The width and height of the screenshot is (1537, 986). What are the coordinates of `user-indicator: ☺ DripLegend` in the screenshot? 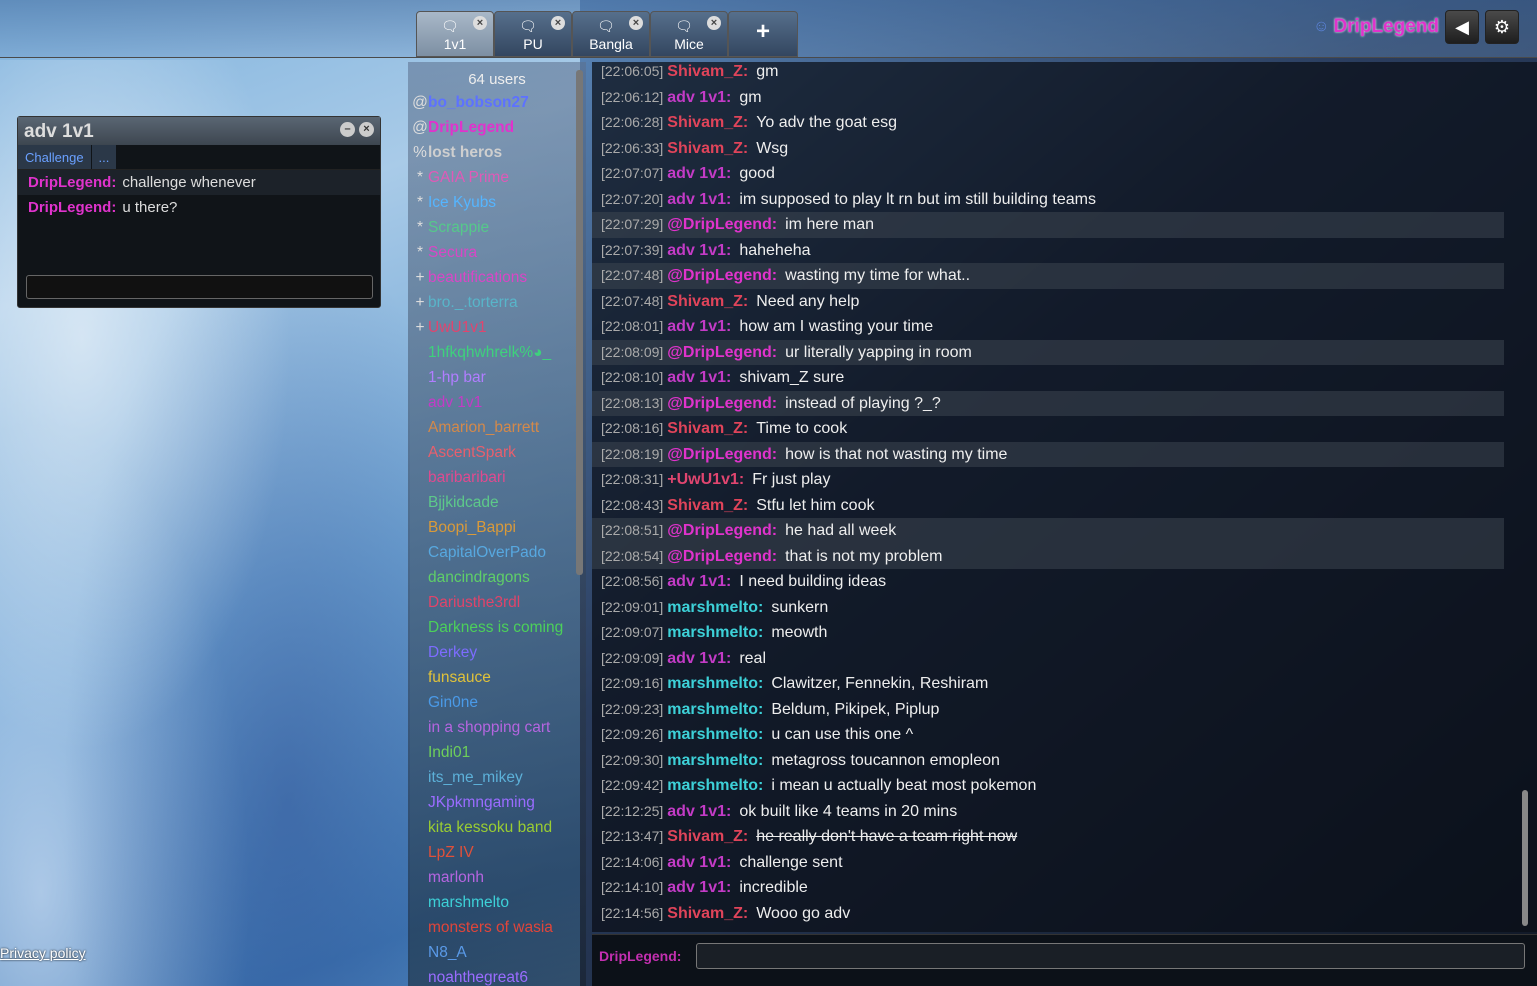 It's located at (1376, 27).